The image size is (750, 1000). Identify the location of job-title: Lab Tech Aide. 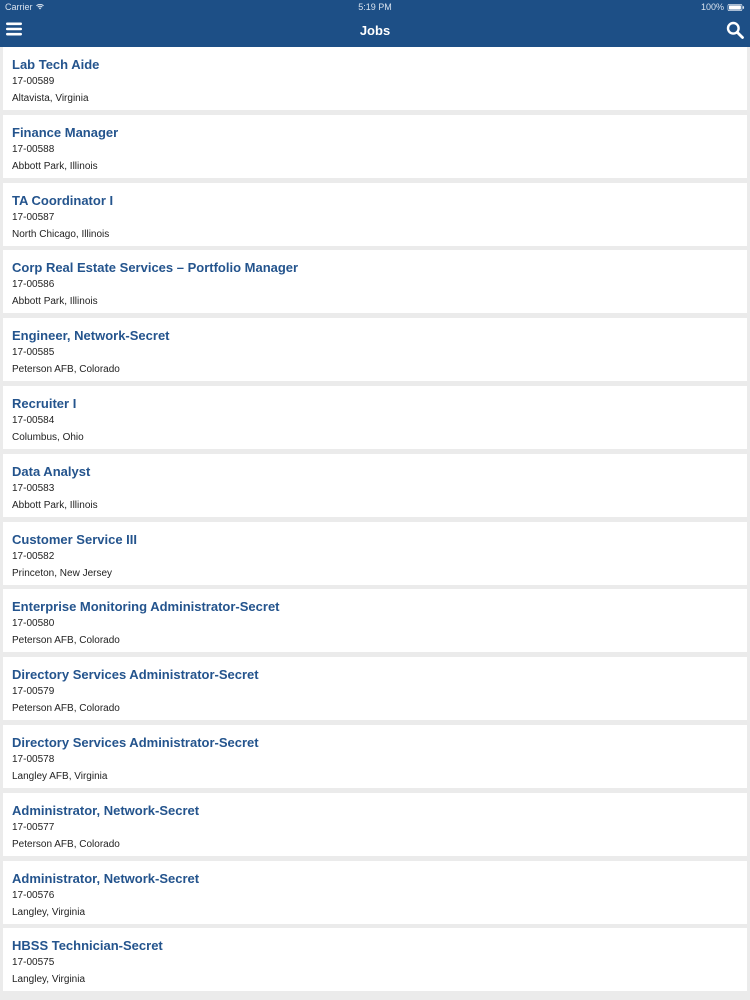
(56, 64).